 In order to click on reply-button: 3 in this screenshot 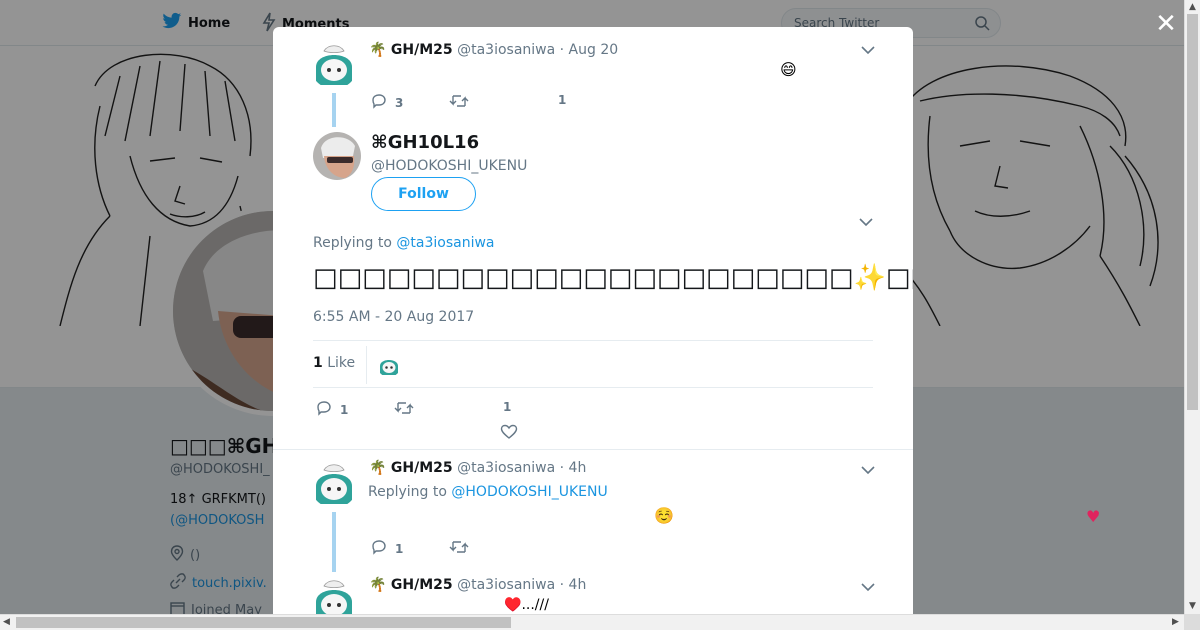, I will do `click(387, 102)`.